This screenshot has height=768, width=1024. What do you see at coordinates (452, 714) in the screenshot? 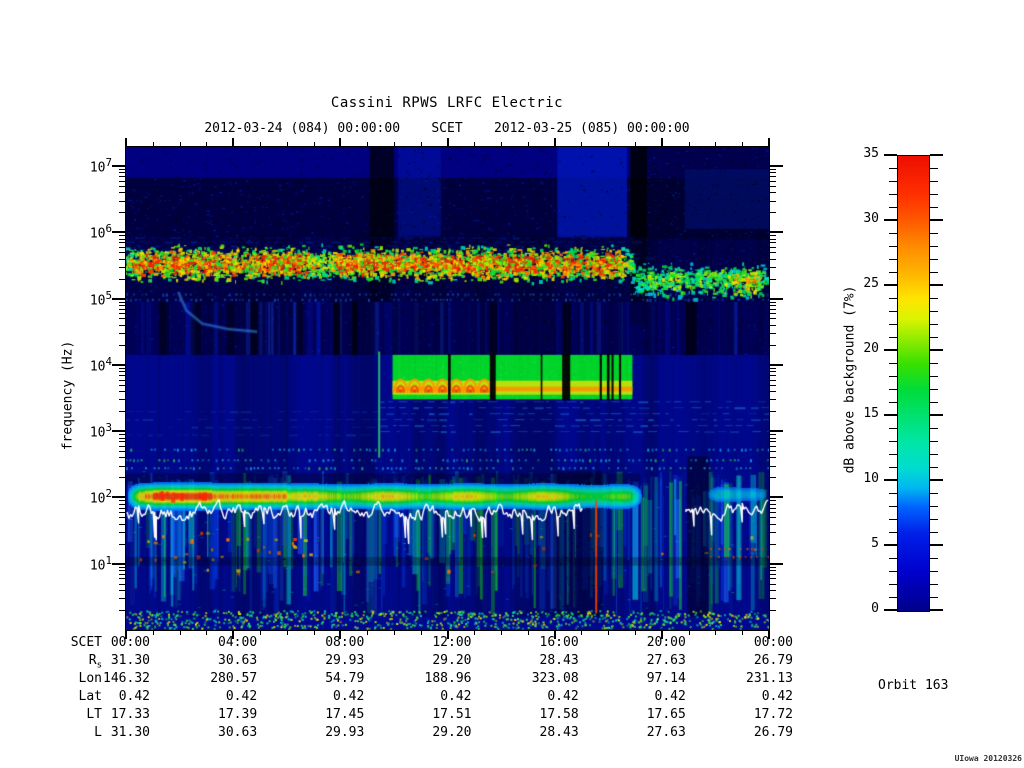
I see `ephemeris-value: 17.51` at bounding box center [452, 714].